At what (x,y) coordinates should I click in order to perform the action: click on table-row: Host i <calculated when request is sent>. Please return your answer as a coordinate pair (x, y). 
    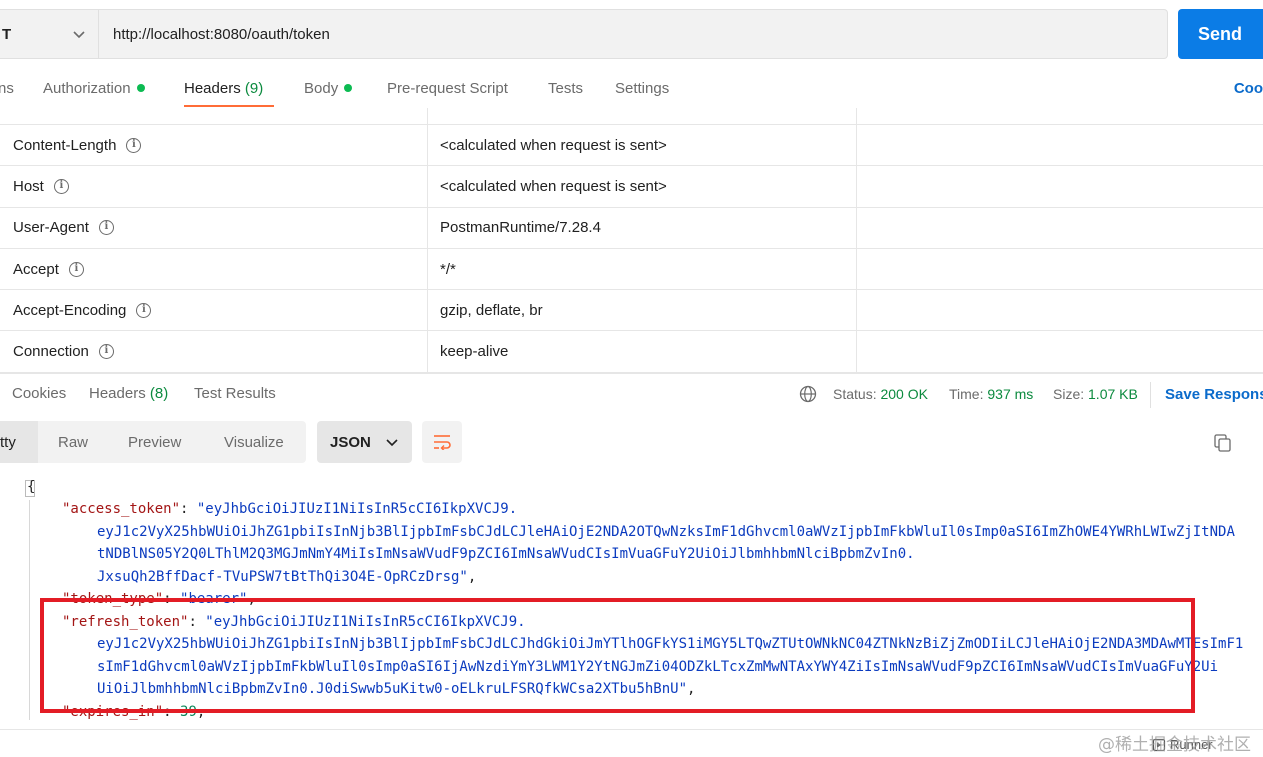
    Looking at the image, I should click on (631, 187).